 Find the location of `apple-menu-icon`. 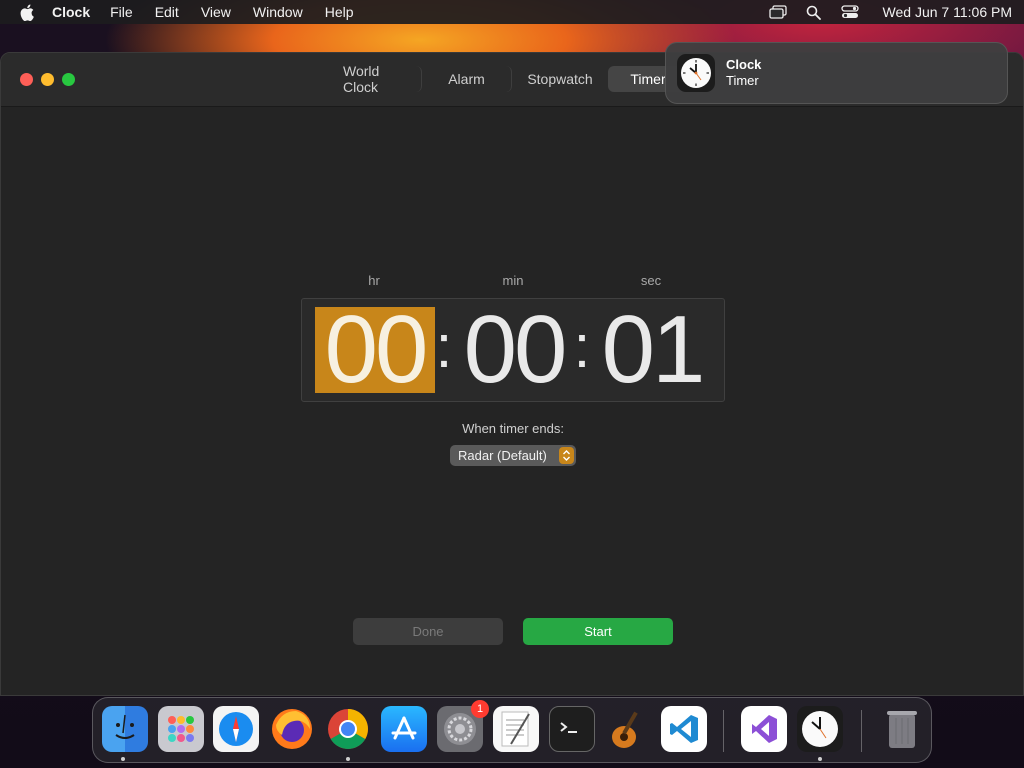

apple-menu-icon is located at coordinates (27, 12).